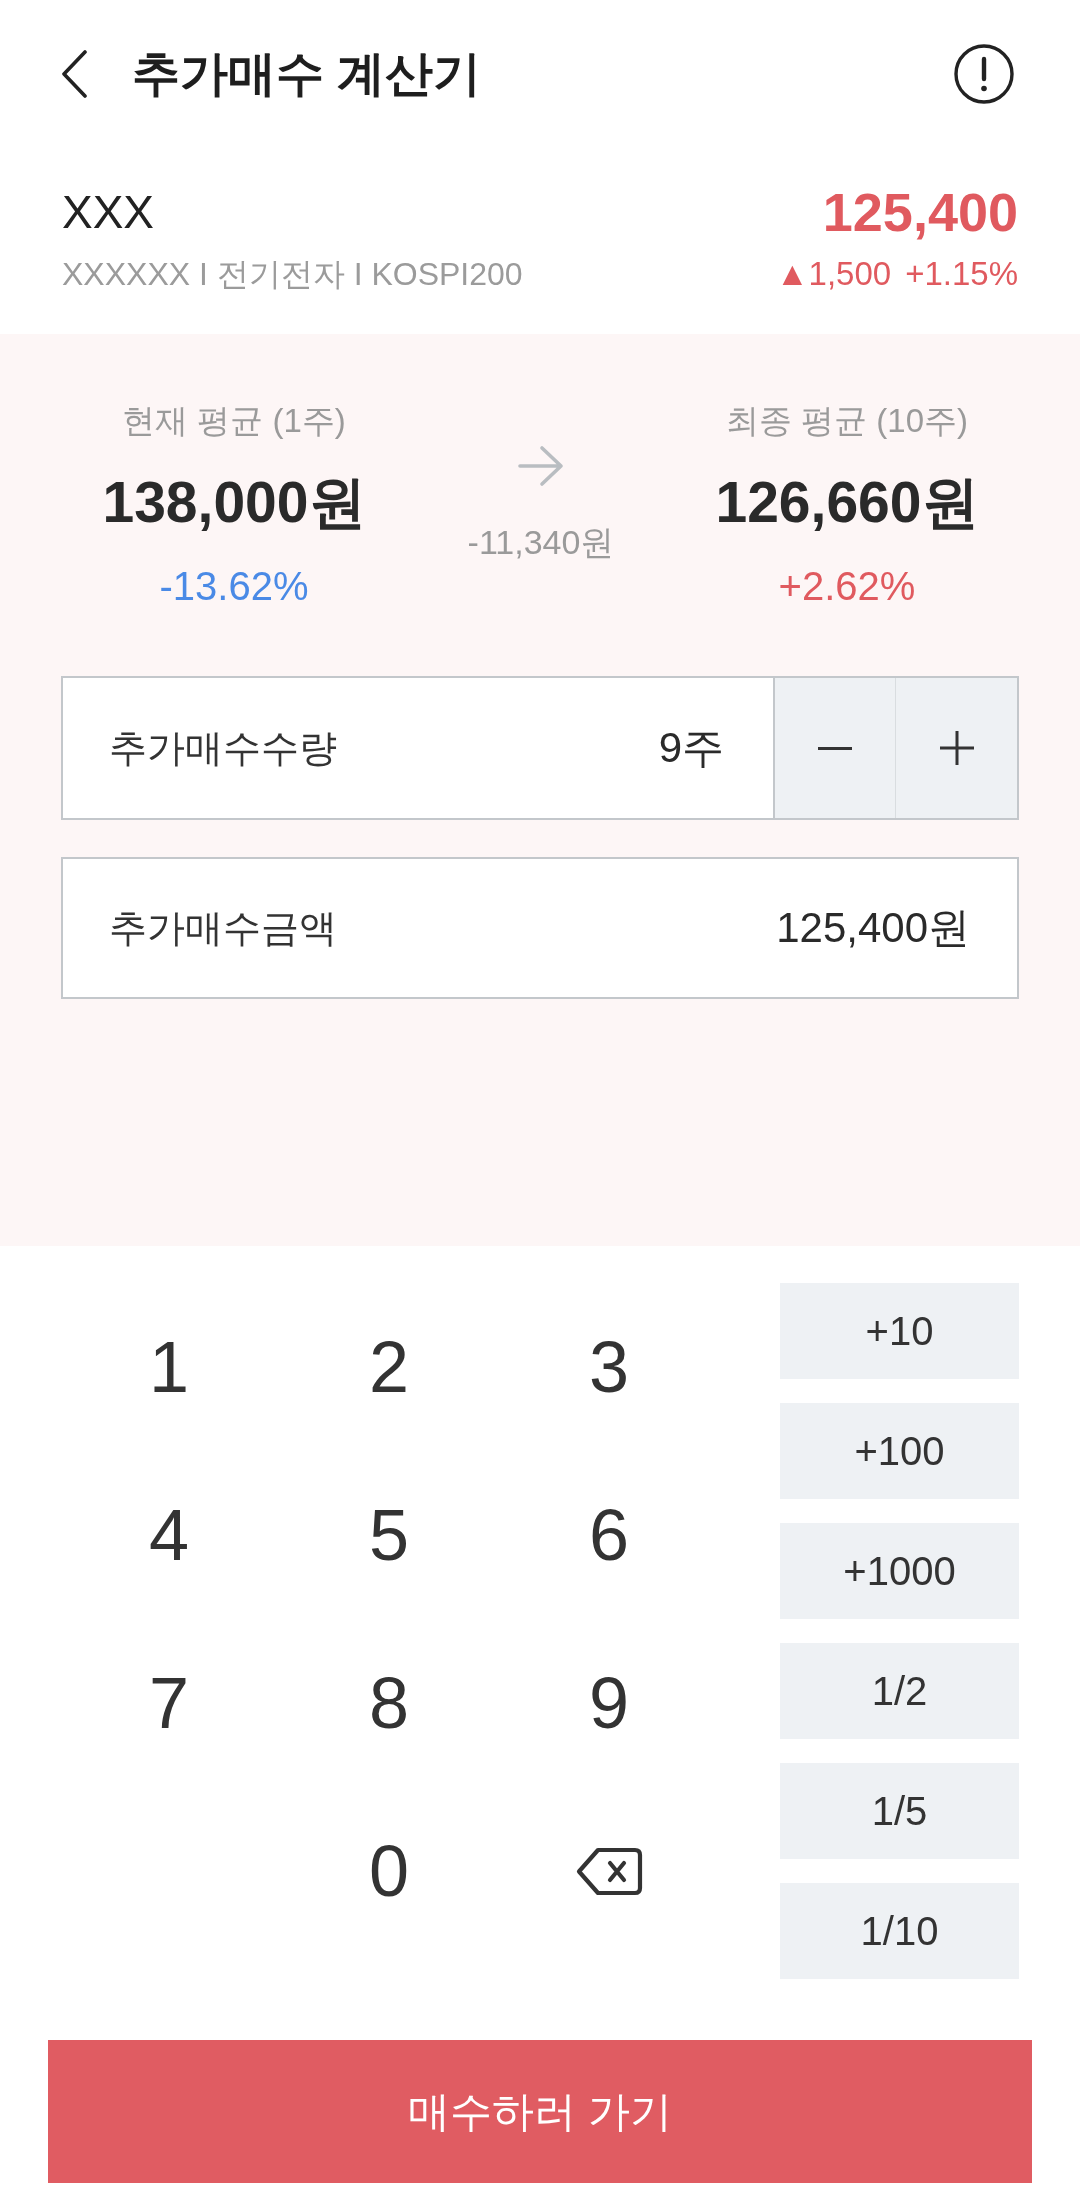  Describe the element at coordinates (609, 1871) in the screenshot. I see `backspace-icon` at that location.